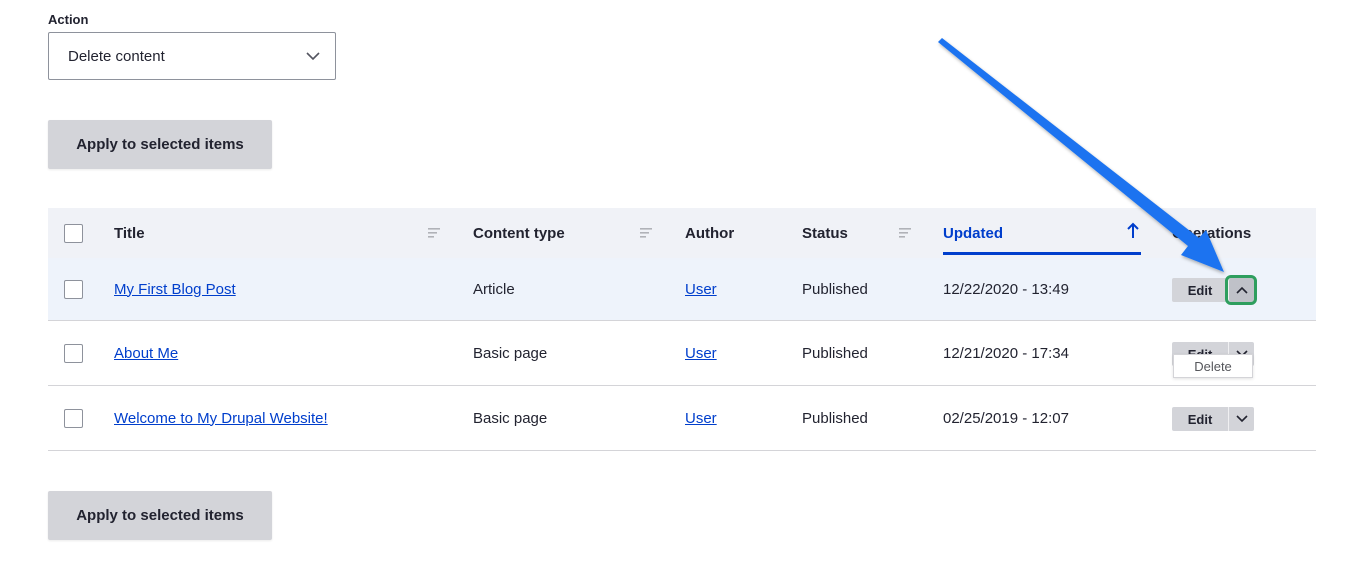  I want to click on chevron-up-icon, so click(1241, 290).